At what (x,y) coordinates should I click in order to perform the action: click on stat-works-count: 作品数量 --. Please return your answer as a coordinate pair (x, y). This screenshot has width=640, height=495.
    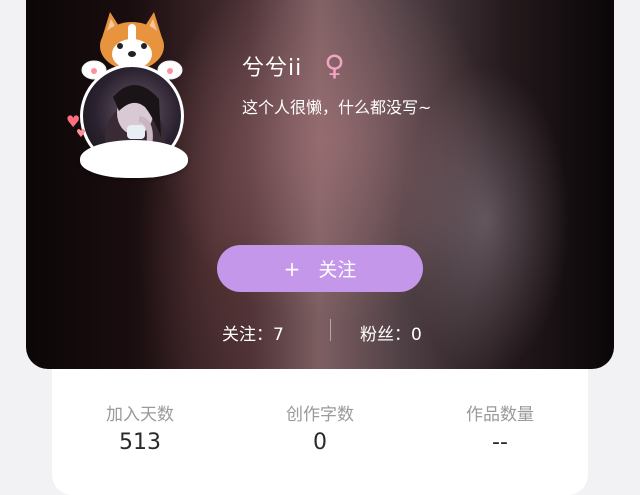
    Looking at the image, I should click on (500, 431).